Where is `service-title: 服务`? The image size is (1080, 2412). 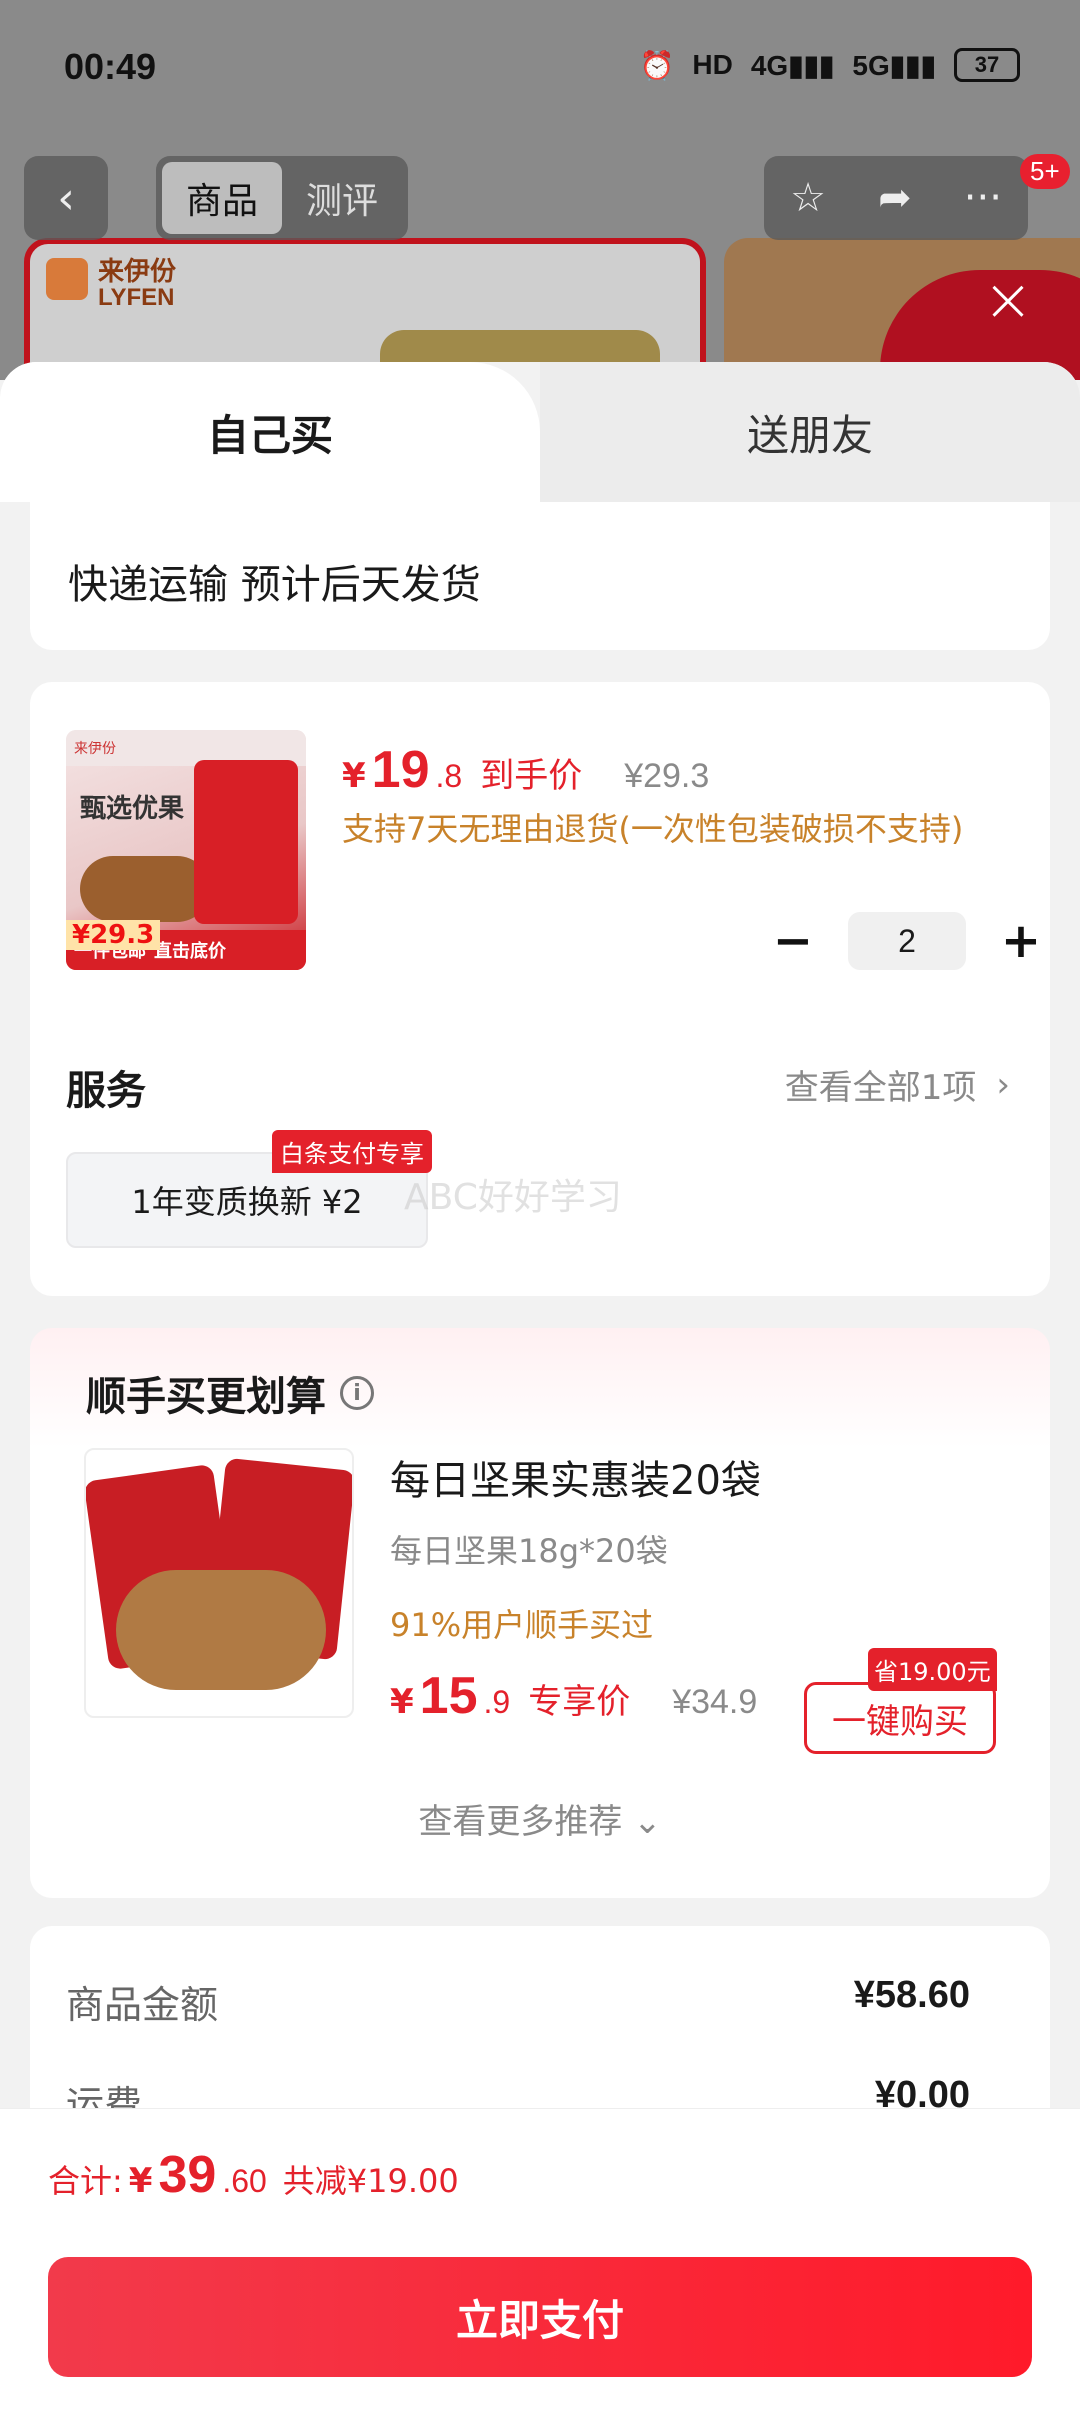 service-title: 服务 is located at coordinates (106, 1091).